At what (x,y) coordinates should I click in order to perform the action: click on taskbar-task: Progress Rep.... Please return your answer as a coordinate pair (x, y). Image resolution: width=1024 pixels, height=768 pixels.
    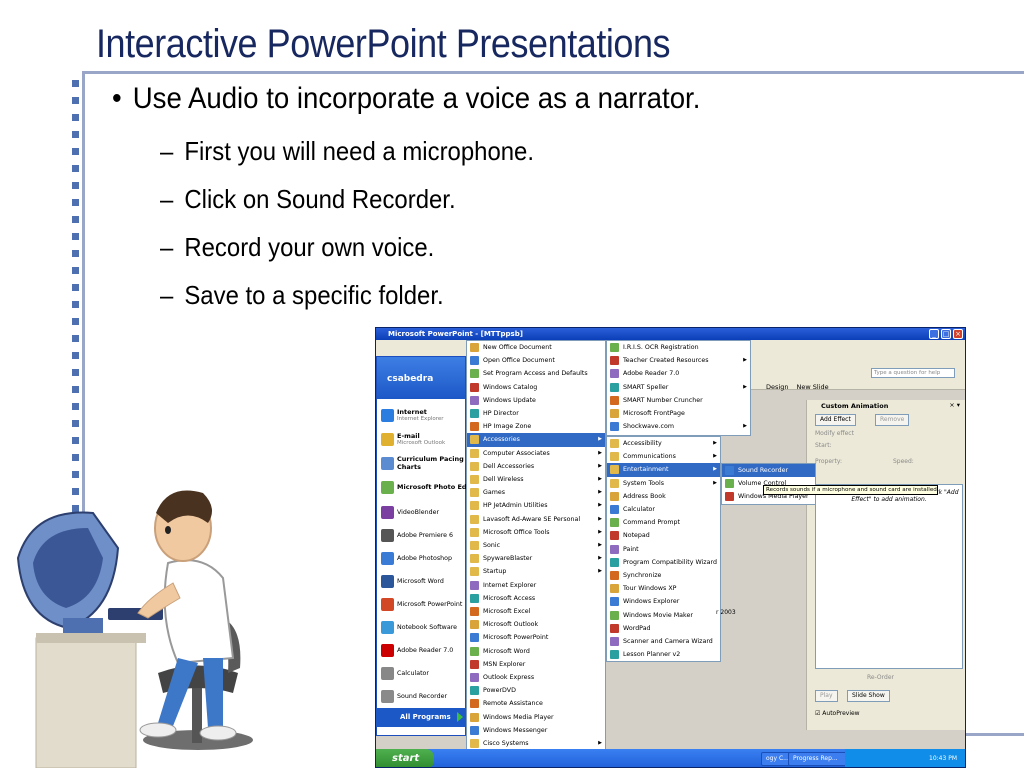
    Looking at the image, I should click on (819, 759).